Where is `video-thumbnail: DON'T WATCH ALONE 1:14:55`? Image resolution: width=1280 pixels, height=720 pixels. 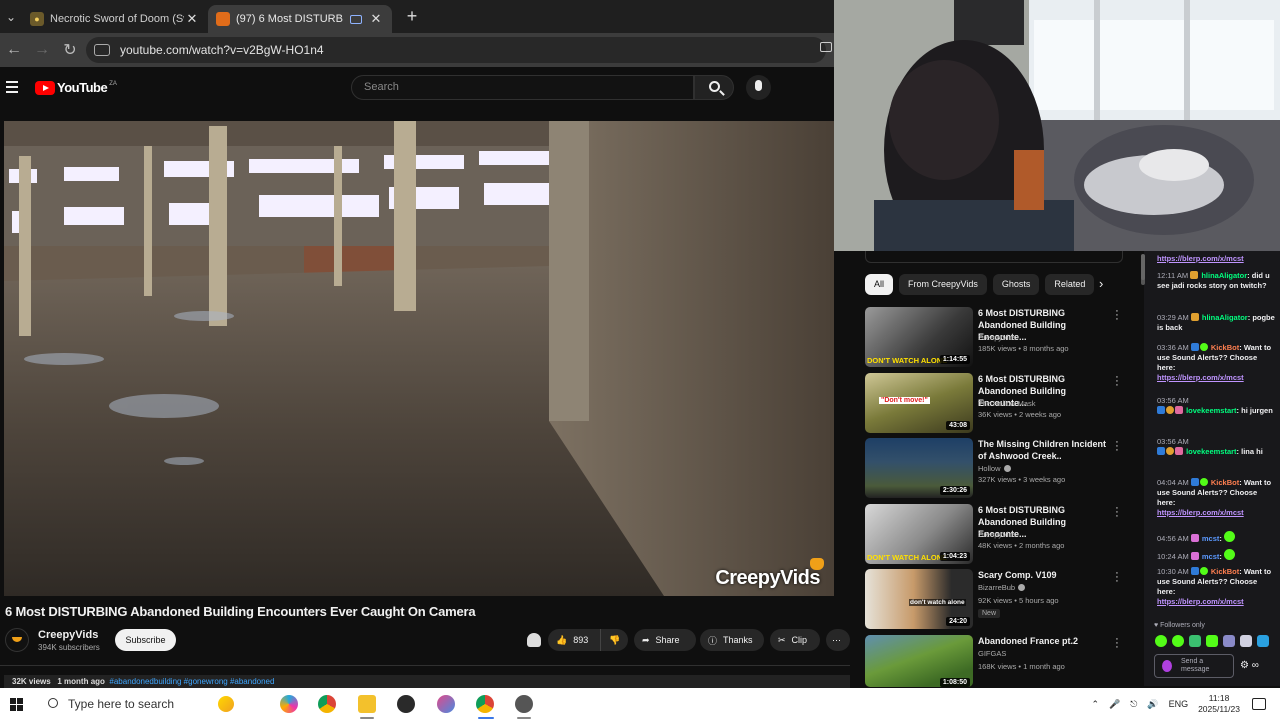
video-thumbnail: DON'T WATCH ALONE 1:14:55 is located at coordinates (919, 337).